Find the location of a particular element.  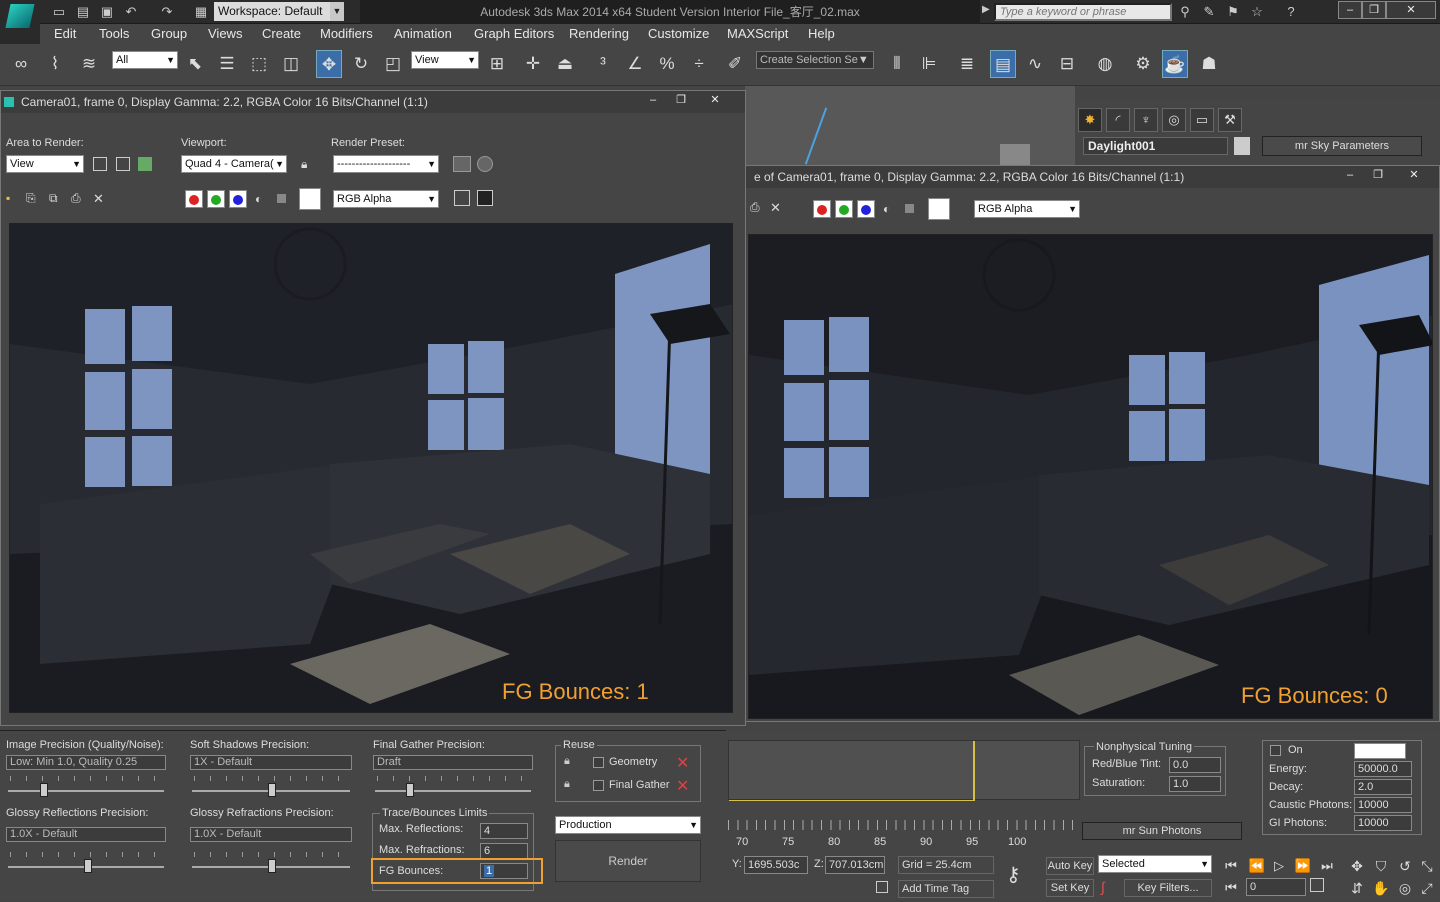

mr-sun-photons-rollout: mr Sun Photons is located at coordinates (1162, 831).